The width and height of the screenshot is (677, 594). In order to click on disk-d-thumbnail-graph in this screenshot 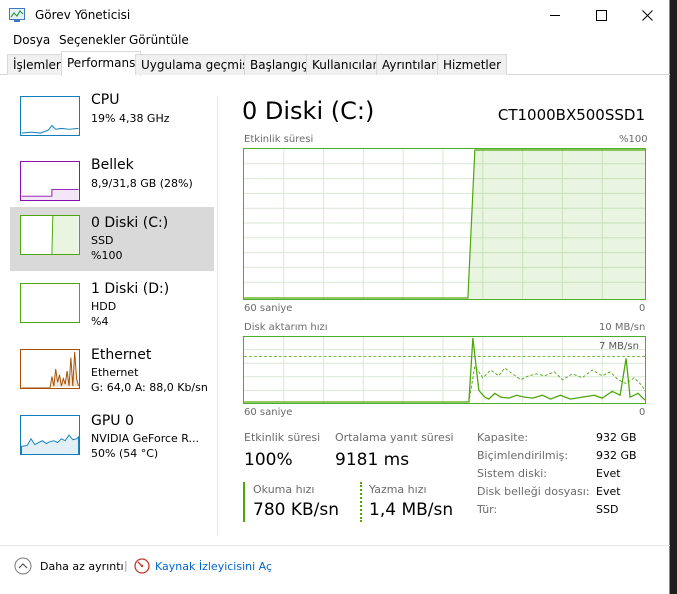, I will do `click(50, 303)`.